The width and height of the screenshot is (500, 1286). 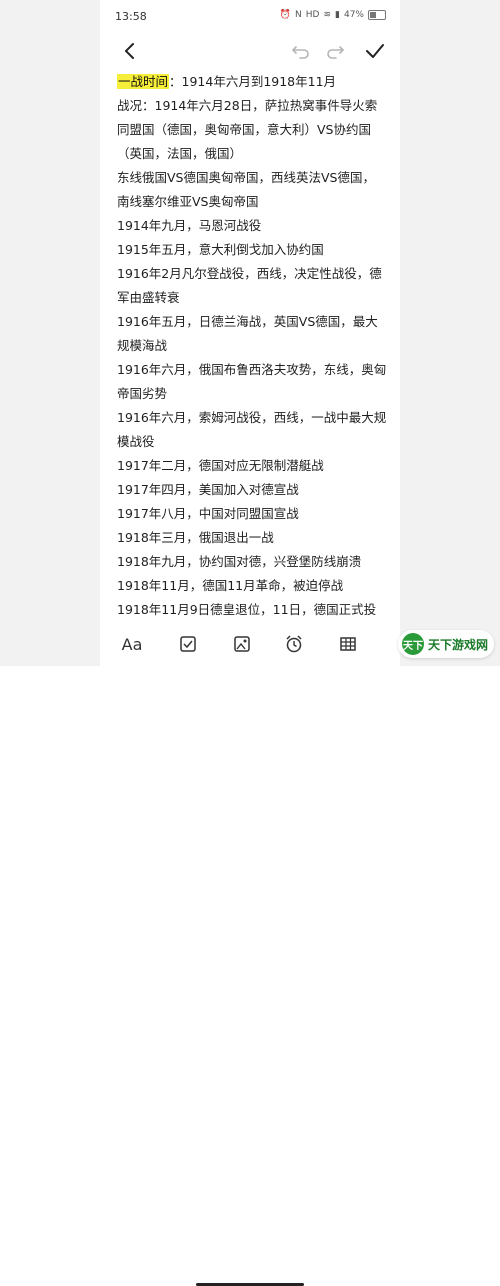 What do you see at coordinates (285, 15) in the screenshot?
I see `alarm-icon: ⏰` at bounding box center [285, 15].